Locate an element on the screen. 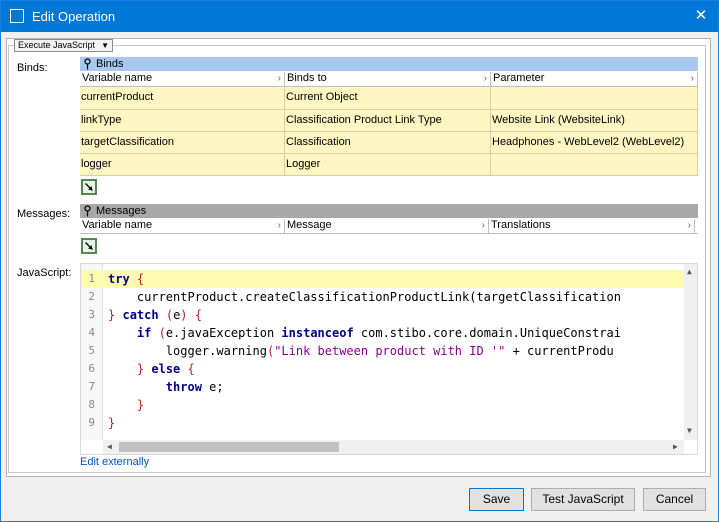 The width and height of the screenshot is (719, 522). test-javascript-button: Test JavaScript is located at coordinates (583, 499).